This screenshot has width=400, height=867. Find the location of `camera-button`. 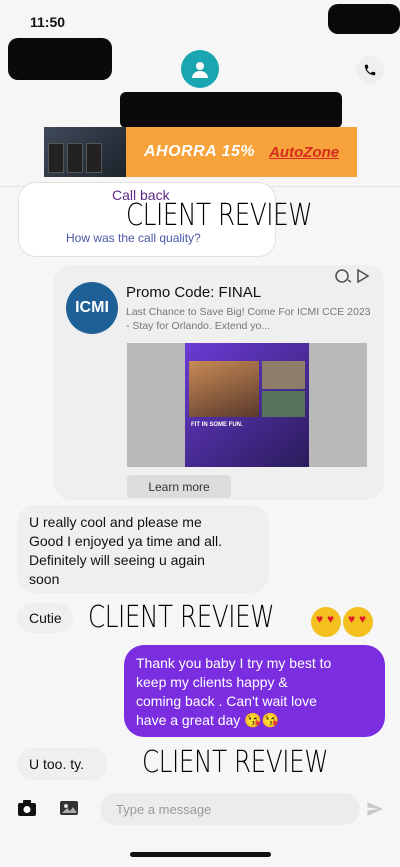

camera-button is located at coordinates (27, 808).